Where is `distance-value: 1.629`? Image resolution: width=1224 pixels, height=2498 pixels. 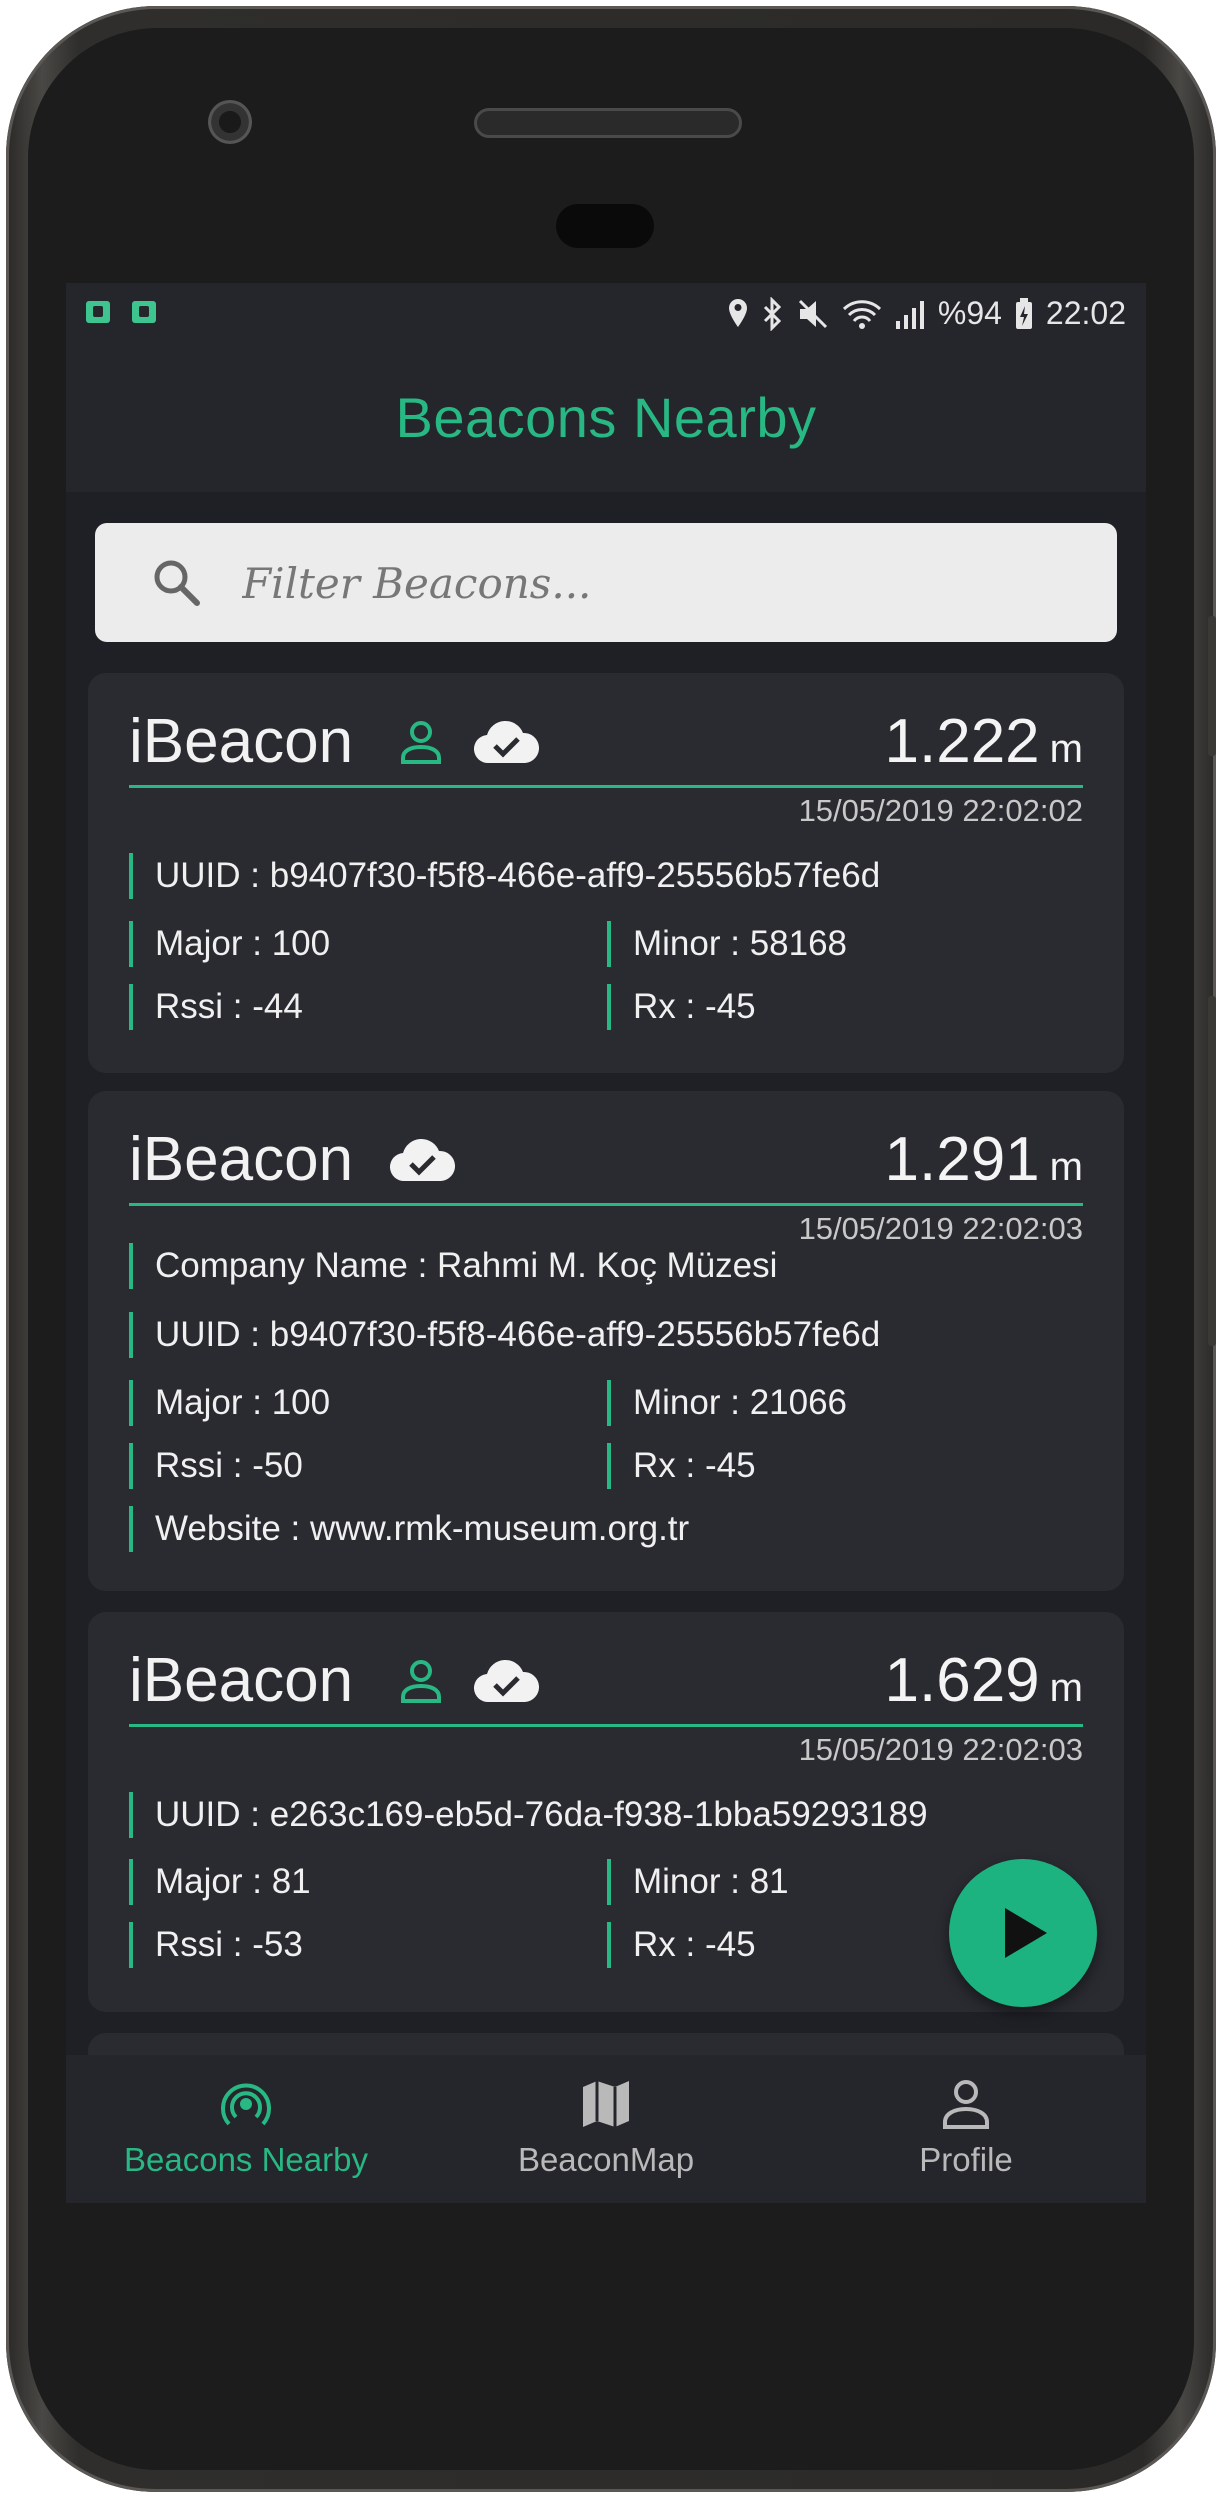 distance-value: 1.629 is located at coordinates (962, 1680).